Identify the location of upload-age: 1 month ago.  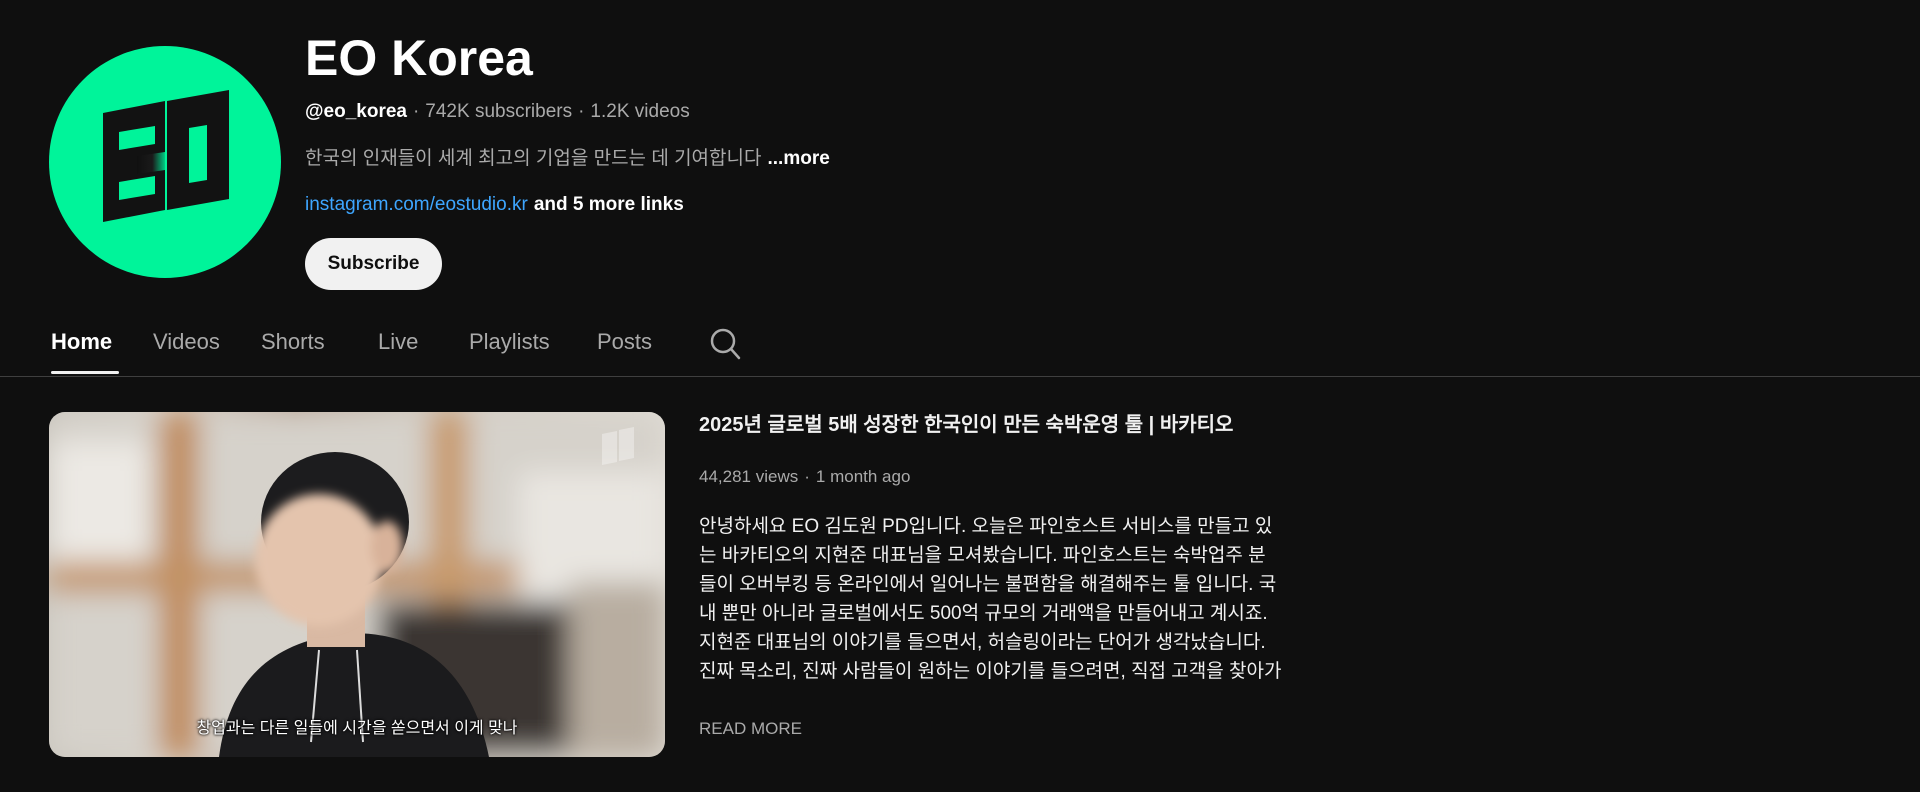
(863, 476).